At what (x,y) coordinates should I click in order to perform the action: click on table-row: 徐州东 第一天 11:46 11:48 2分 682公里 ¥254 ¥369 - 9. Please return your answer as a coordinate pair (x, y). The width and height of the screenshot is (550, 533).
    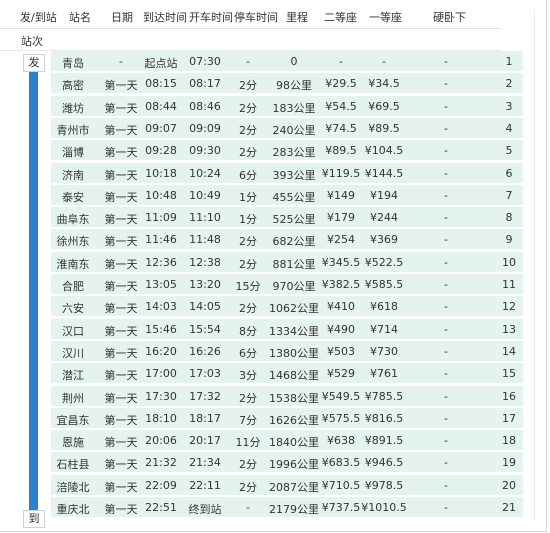
    Looking at the image, I should click on (287, 239).